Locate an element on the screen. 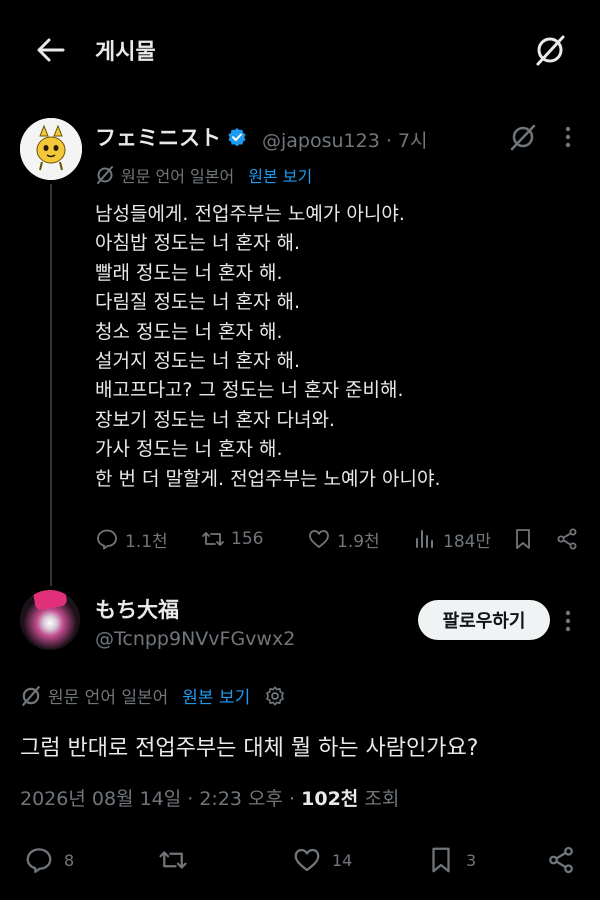  page-title: 게시물 is located at coordinates (125, 52).